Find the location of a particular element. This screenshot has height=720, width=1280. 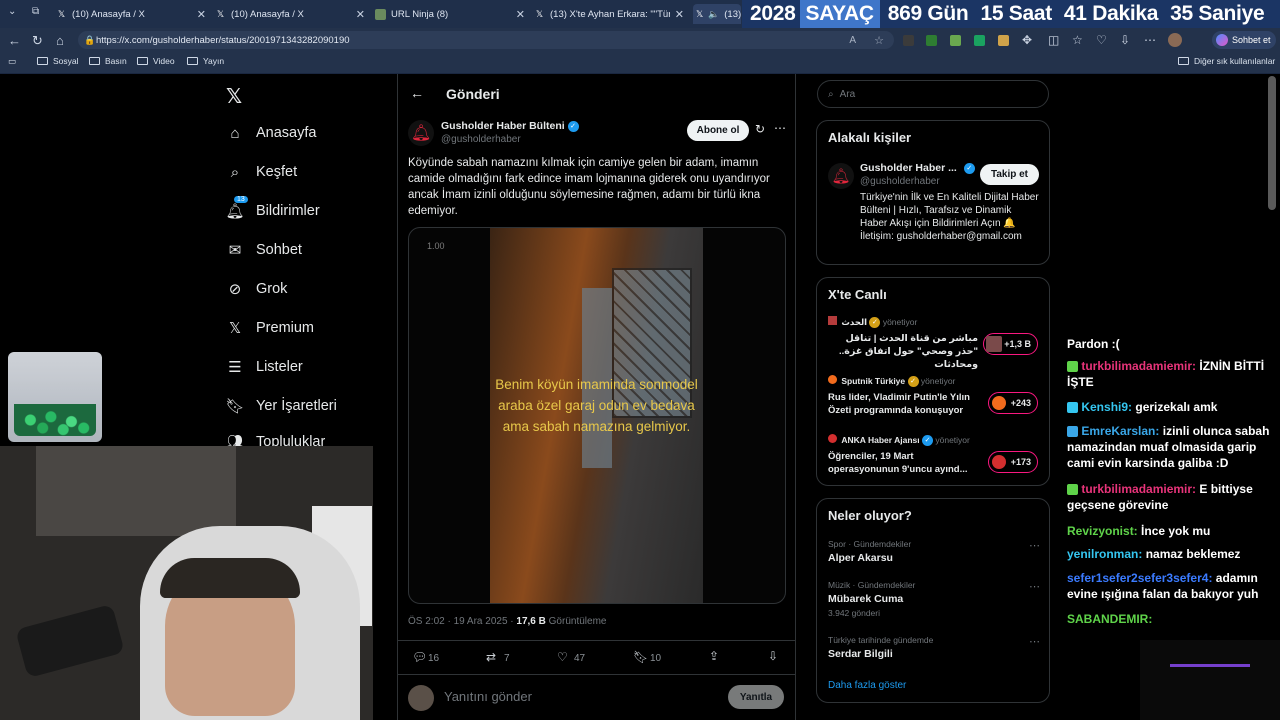

author-avatar: 🔔︎ is located at coordinates (421, 133).